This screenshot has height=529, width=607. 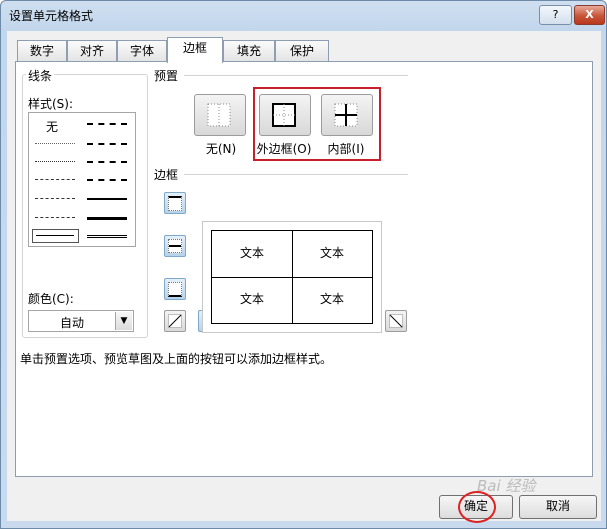 I want to click on border-preview: 文本 文本 文本 文本, so click(x=292, y=277).